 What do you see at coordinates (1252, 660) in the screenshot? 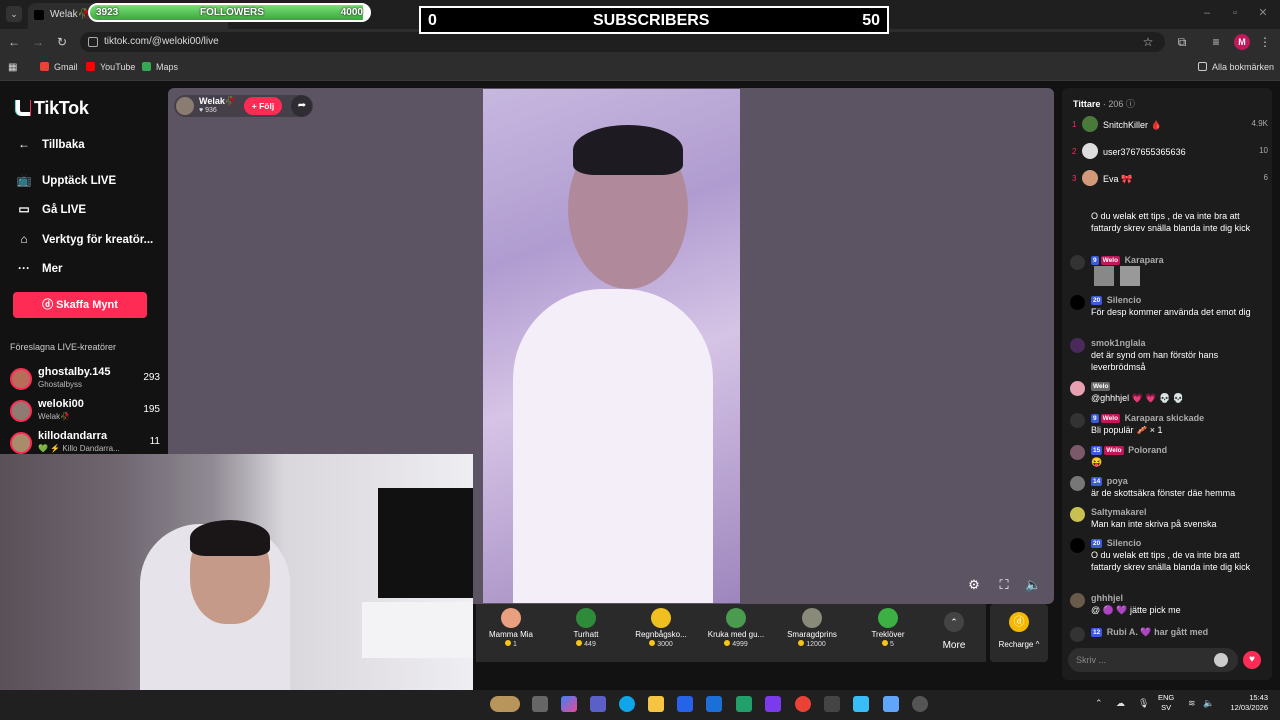
I see `like-heart-icon: ♥` at bounding box center [1252, 660].